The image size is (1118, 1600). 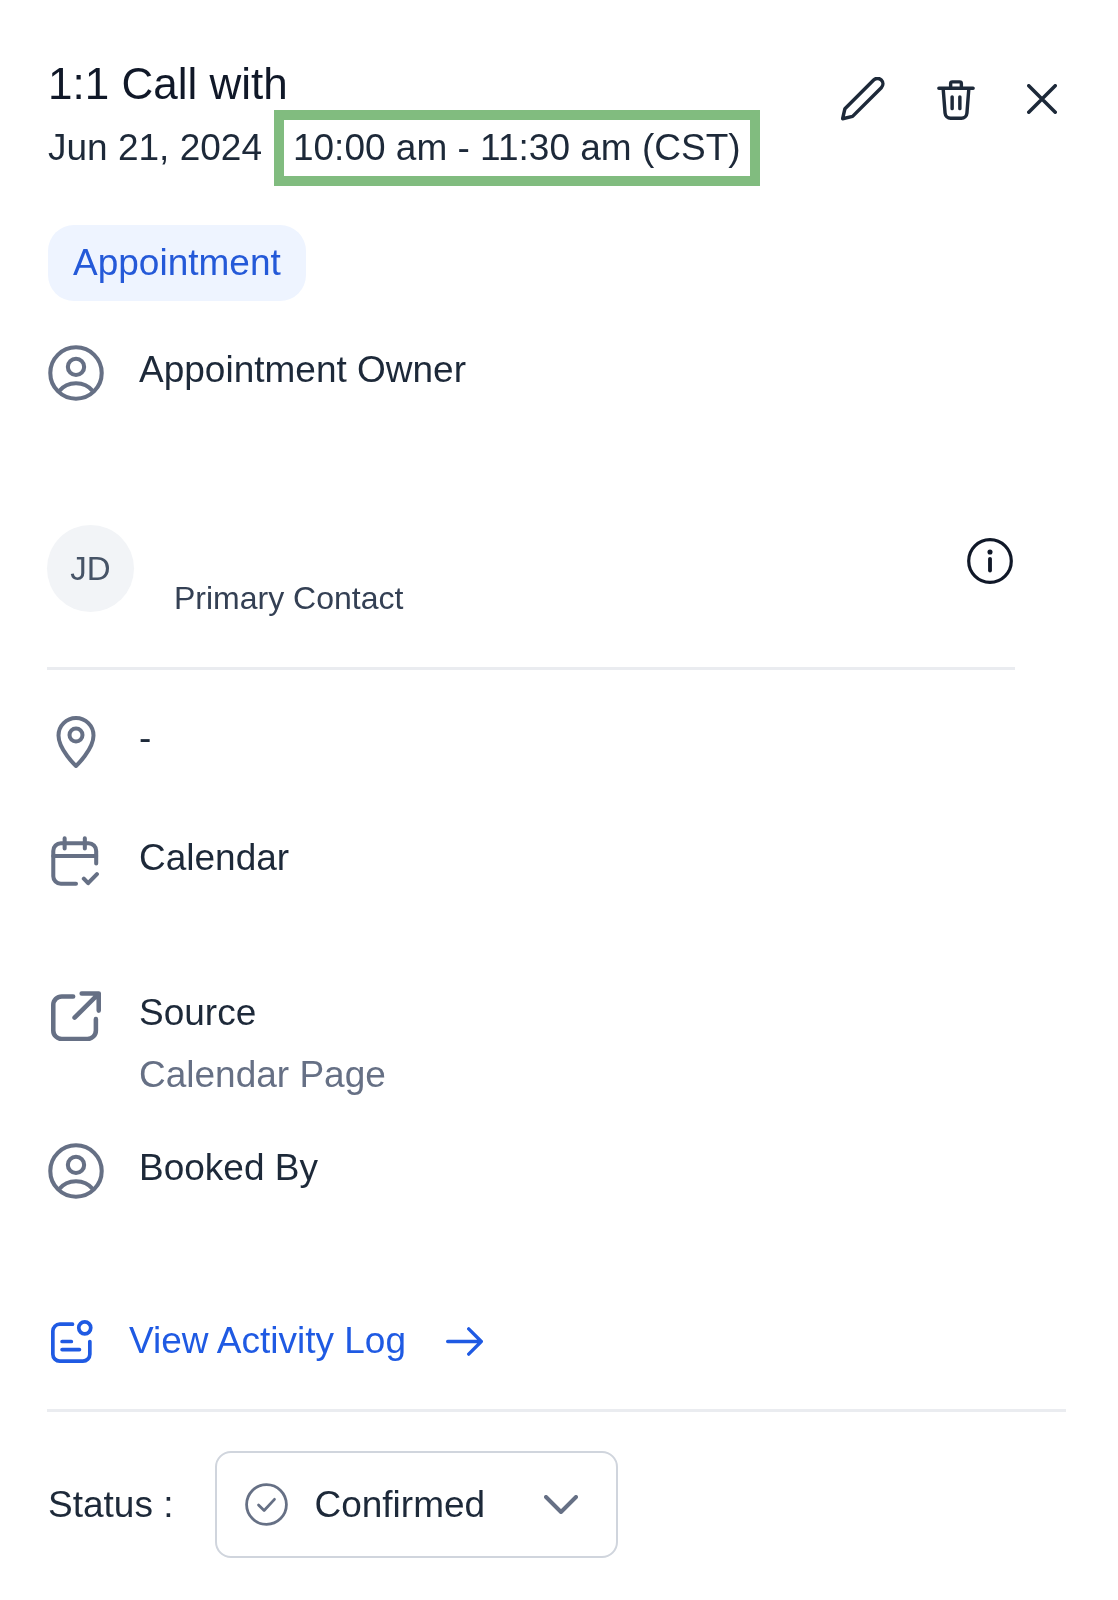 I want to click on event-title: 1:1 Call with, so click(x=168, y=84).